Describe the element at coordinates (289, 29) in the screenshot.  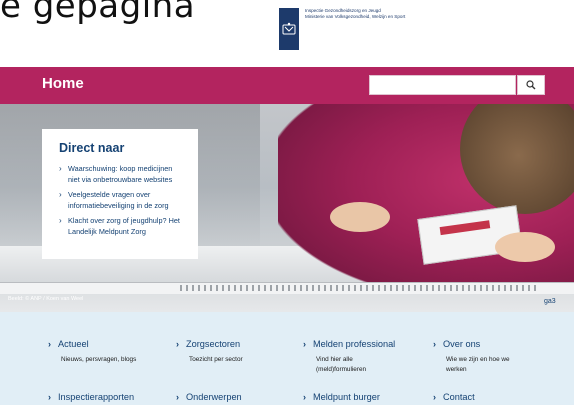
I see `rijkswapen-icon` at that location.